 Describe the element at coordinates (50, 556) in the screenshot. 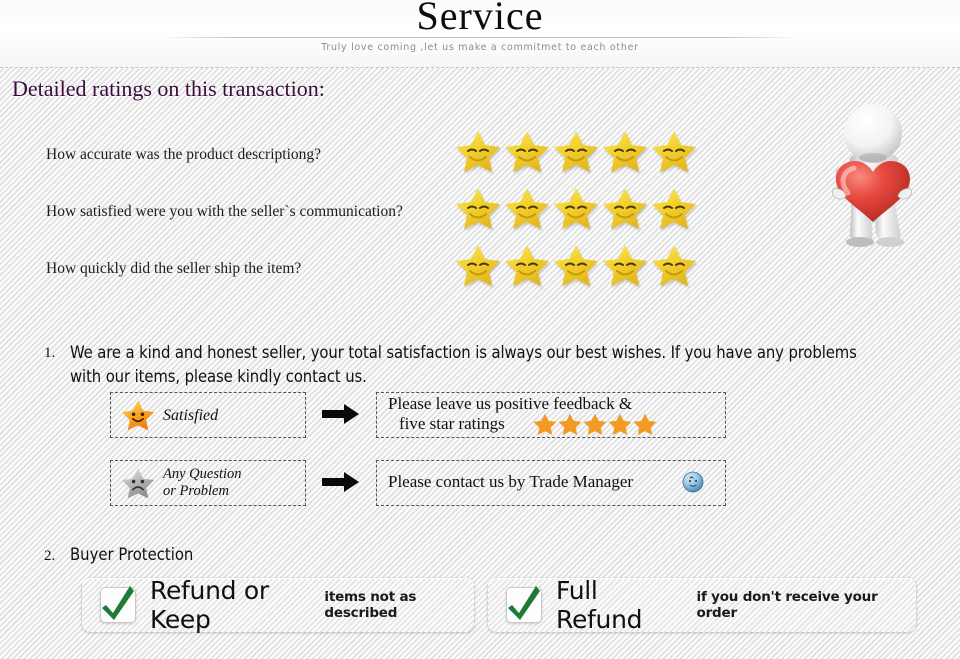

I see `list-number-2: 2.` at that location.